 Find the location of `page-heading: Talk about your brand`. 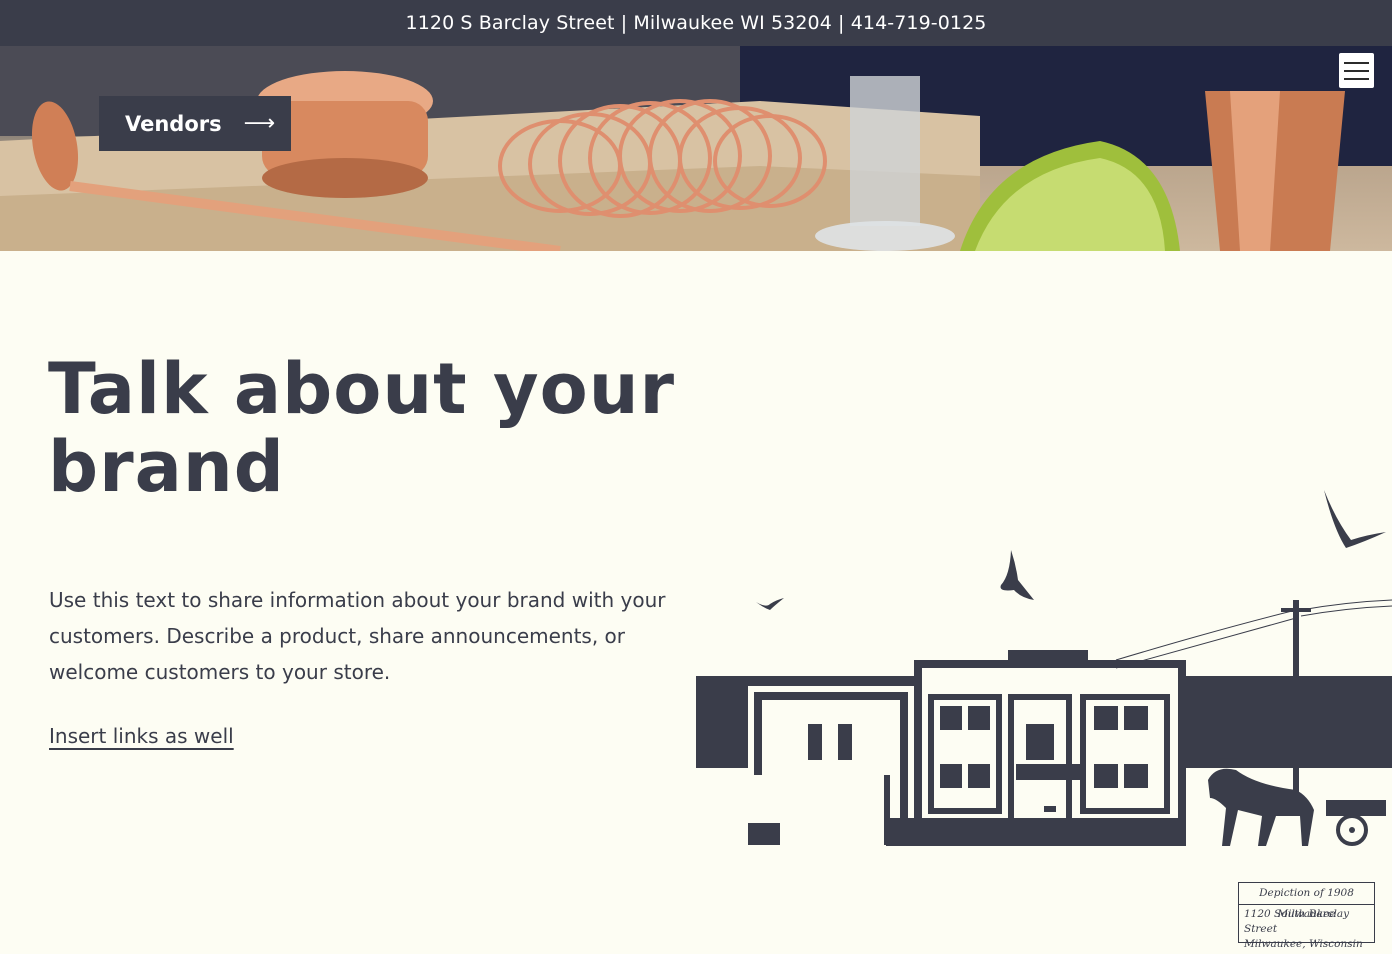

page-heading: Talk about your brand is located at coordinates (368, 428).